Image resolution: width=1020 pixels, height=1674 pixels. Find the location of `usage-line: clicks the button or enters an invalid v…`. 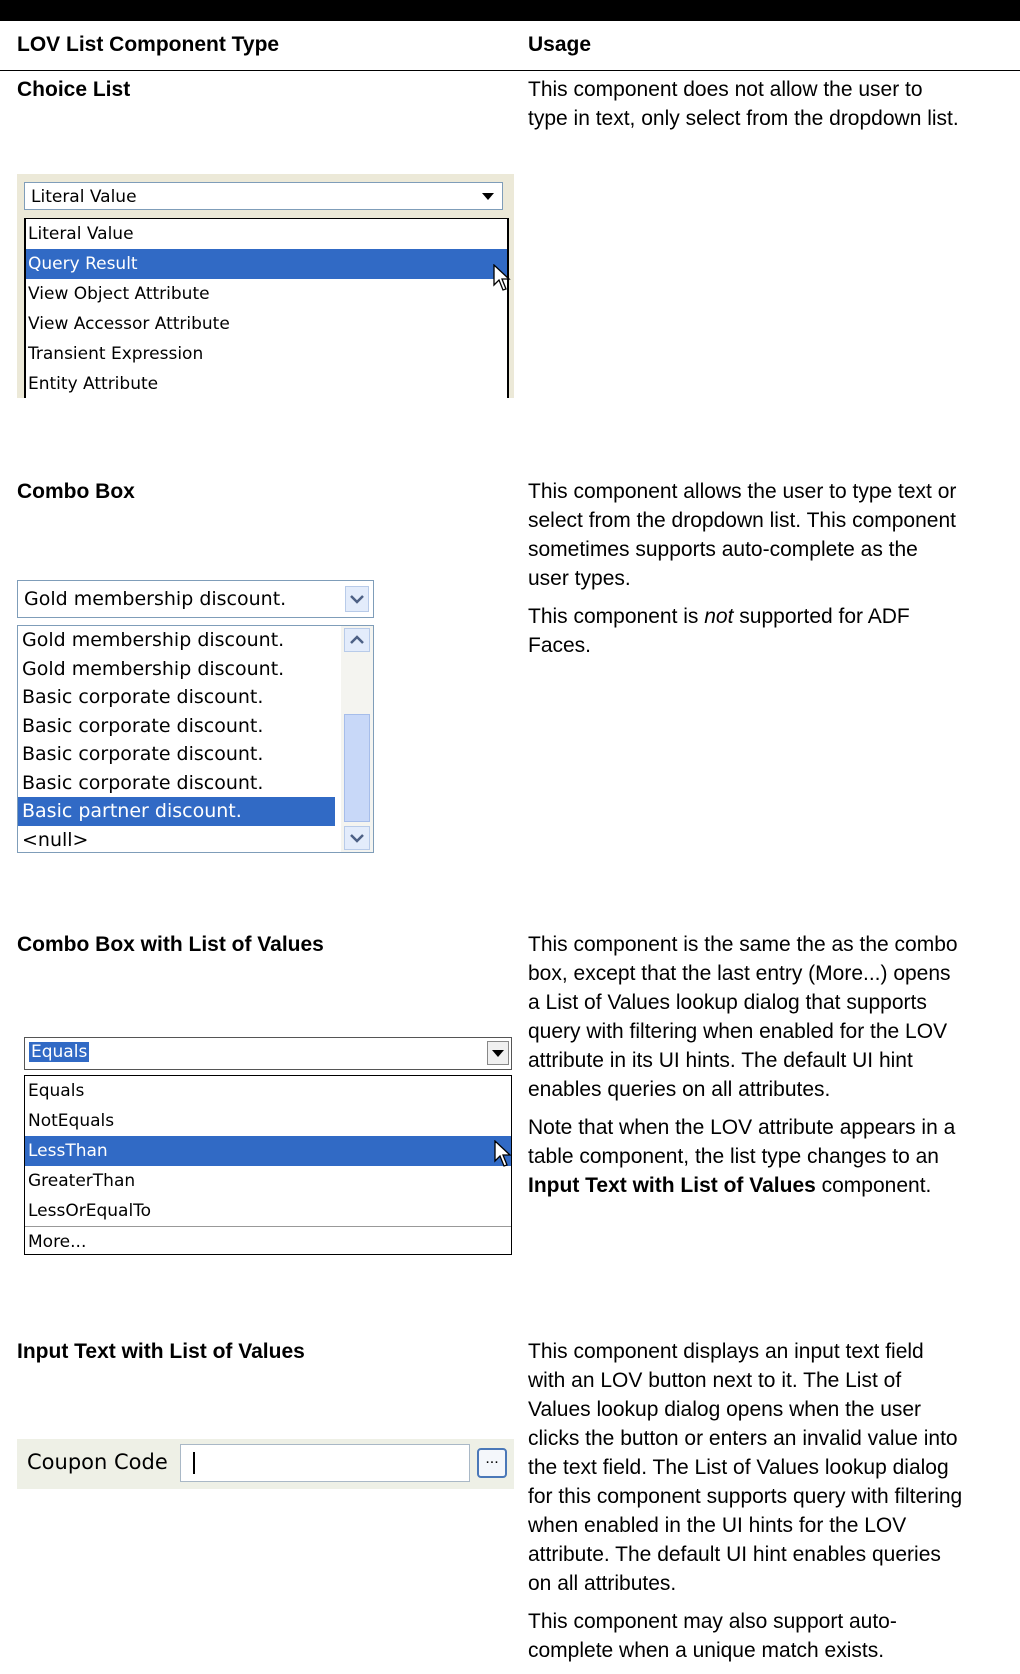

usage-line: clicks the button or enters an invalid v… is located at coordinates (743, 1438).